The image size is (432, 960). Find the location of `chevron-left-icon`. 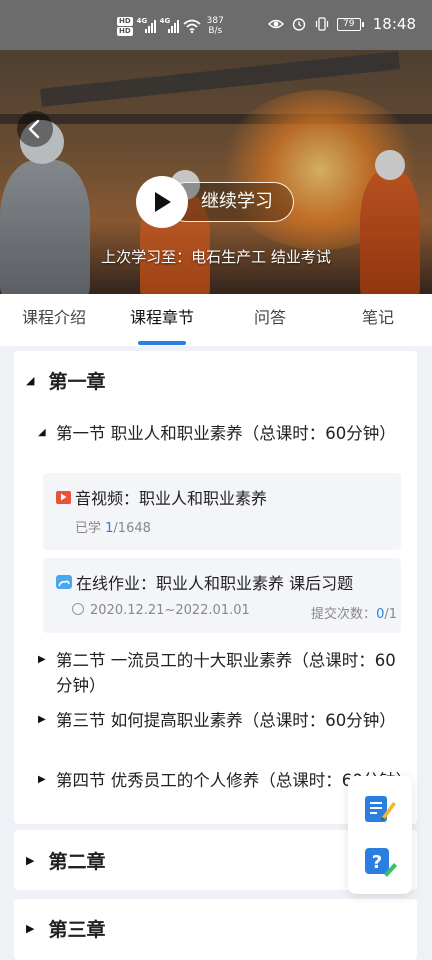

chevron-left-icon is located at coordinates (34, 129).